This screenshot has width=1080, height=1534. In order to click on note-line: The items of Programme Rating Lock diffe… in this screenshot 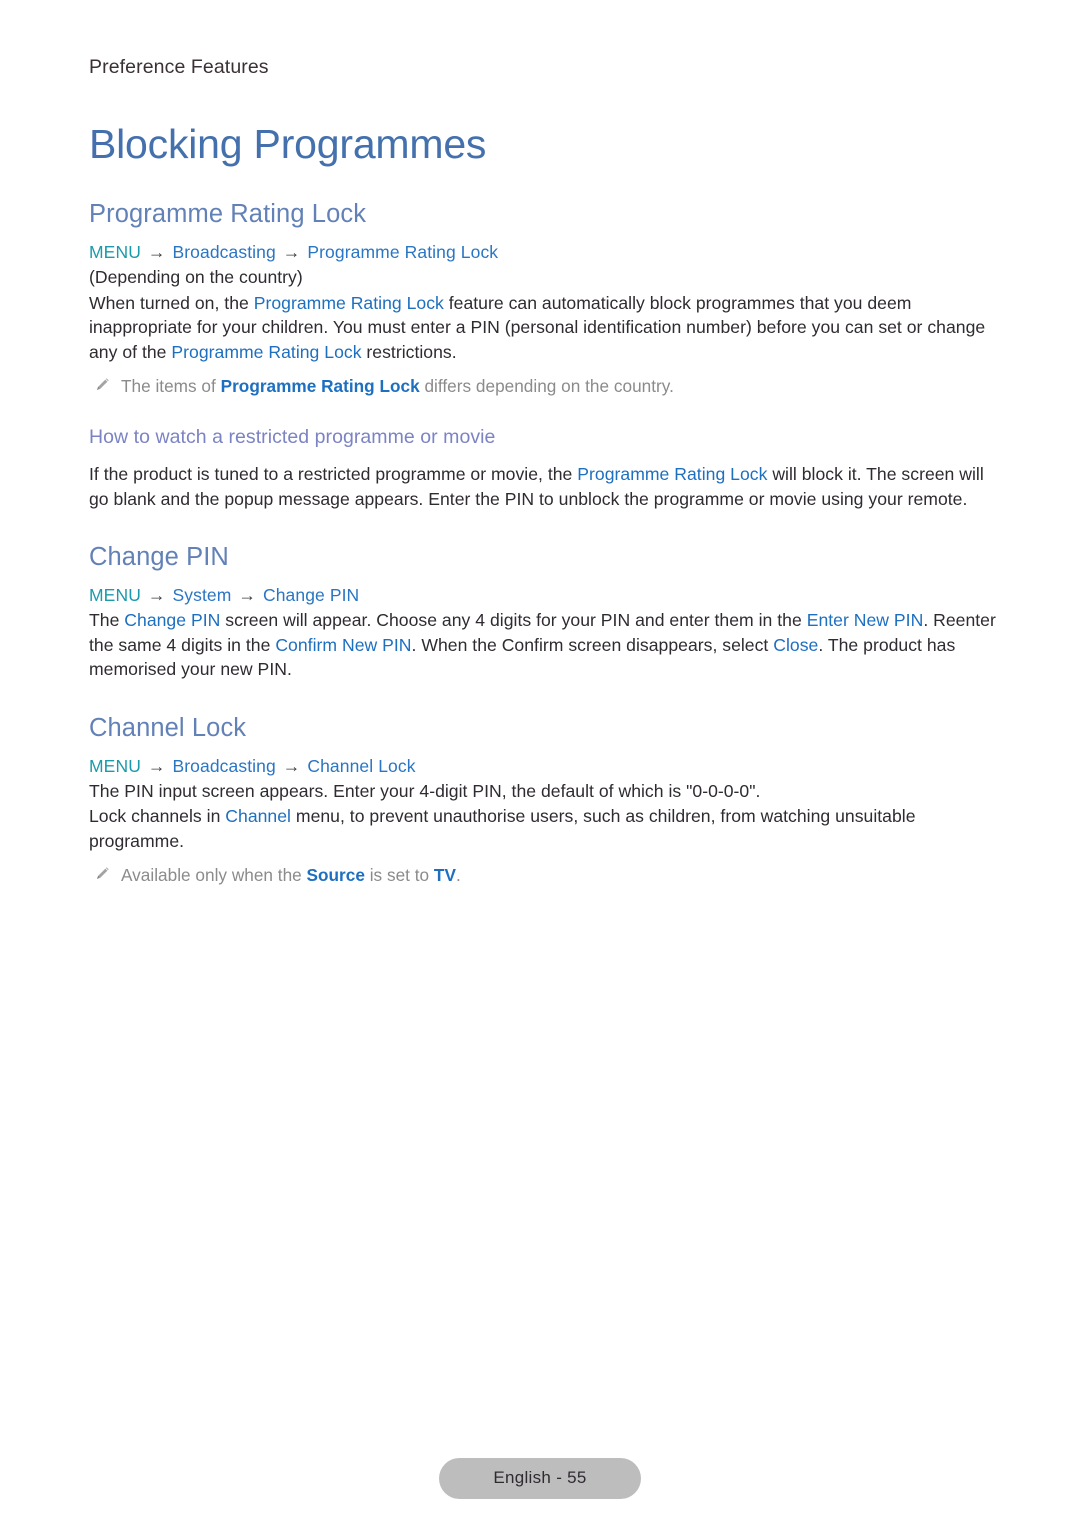, I will do `click(544, 386)`.